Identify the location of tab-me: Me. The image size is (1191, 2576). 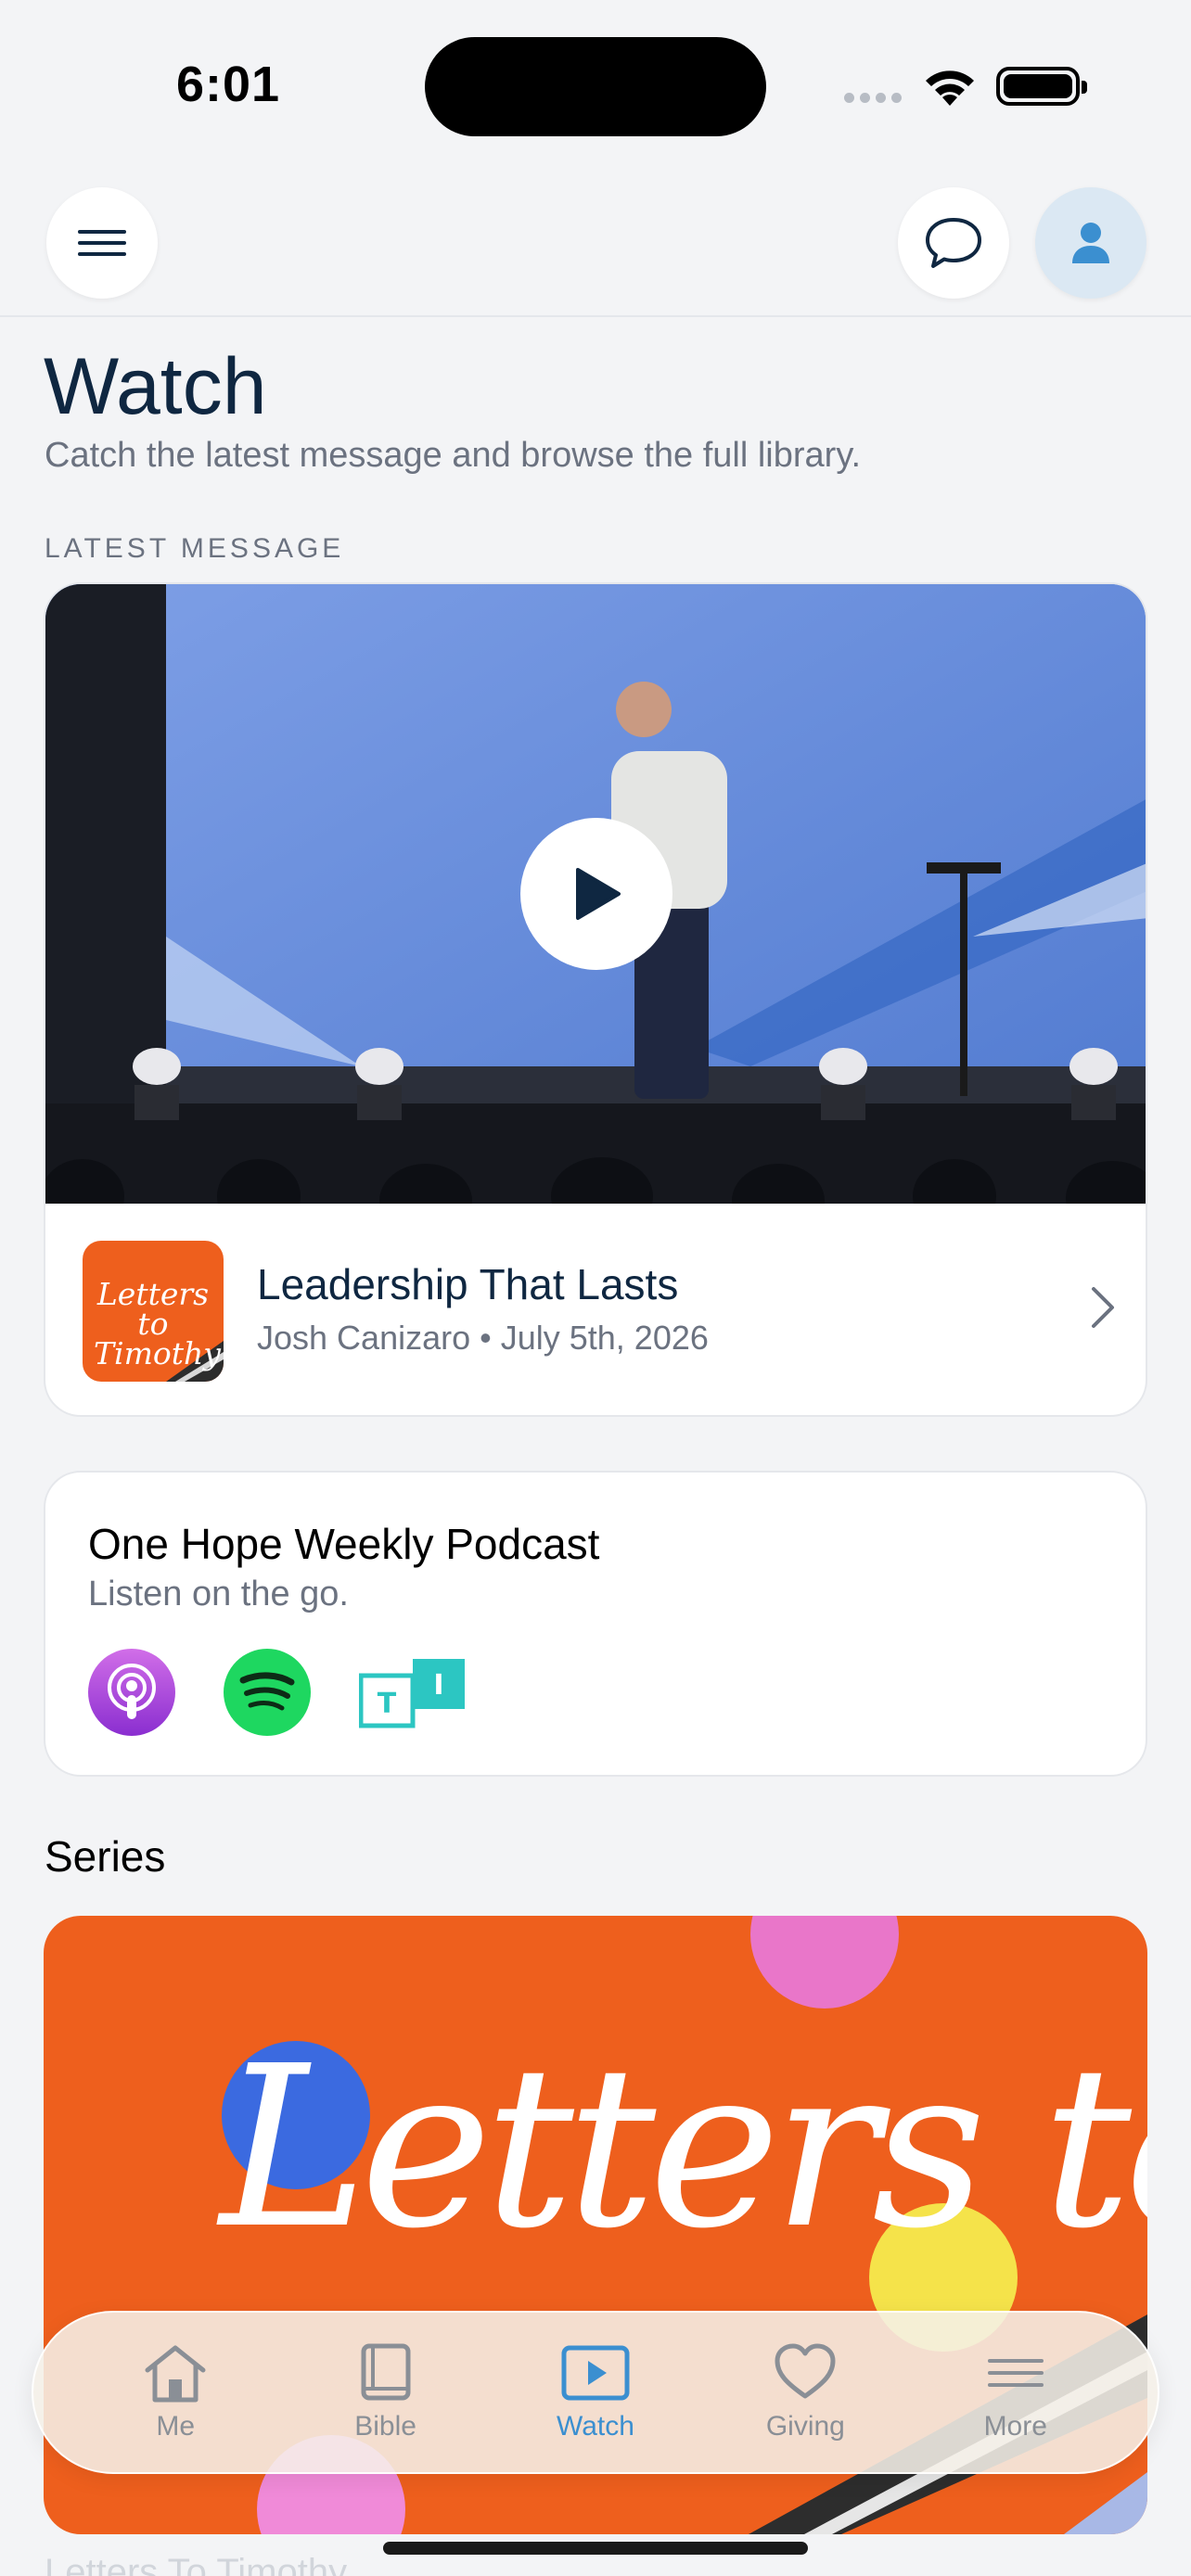
(175, 2392).